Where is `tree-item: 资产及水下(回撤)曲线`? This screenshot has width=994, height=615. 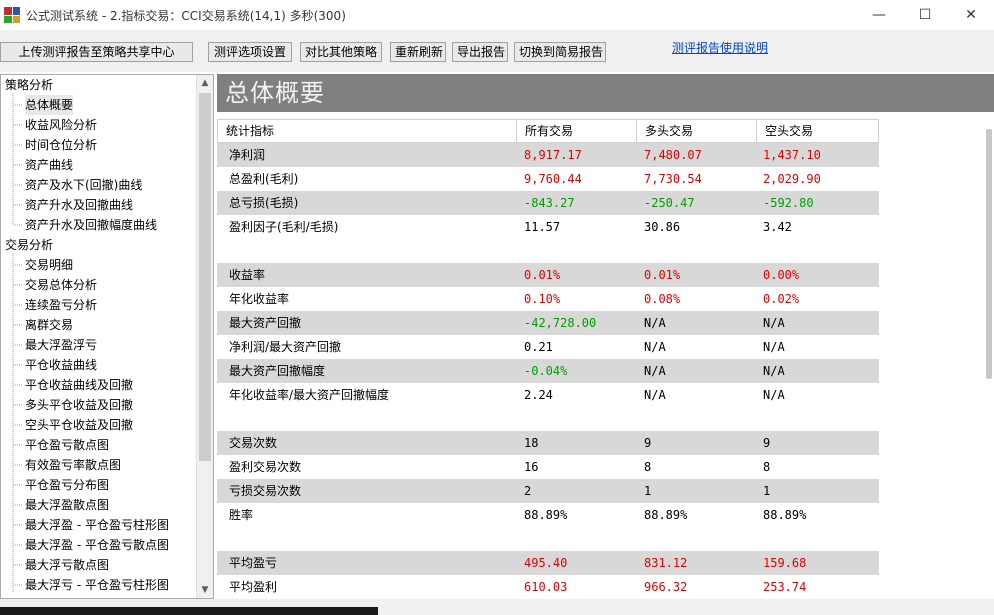
tree-item: 资产及水下(回撤)曲线 is located at coordinates (83, 185).